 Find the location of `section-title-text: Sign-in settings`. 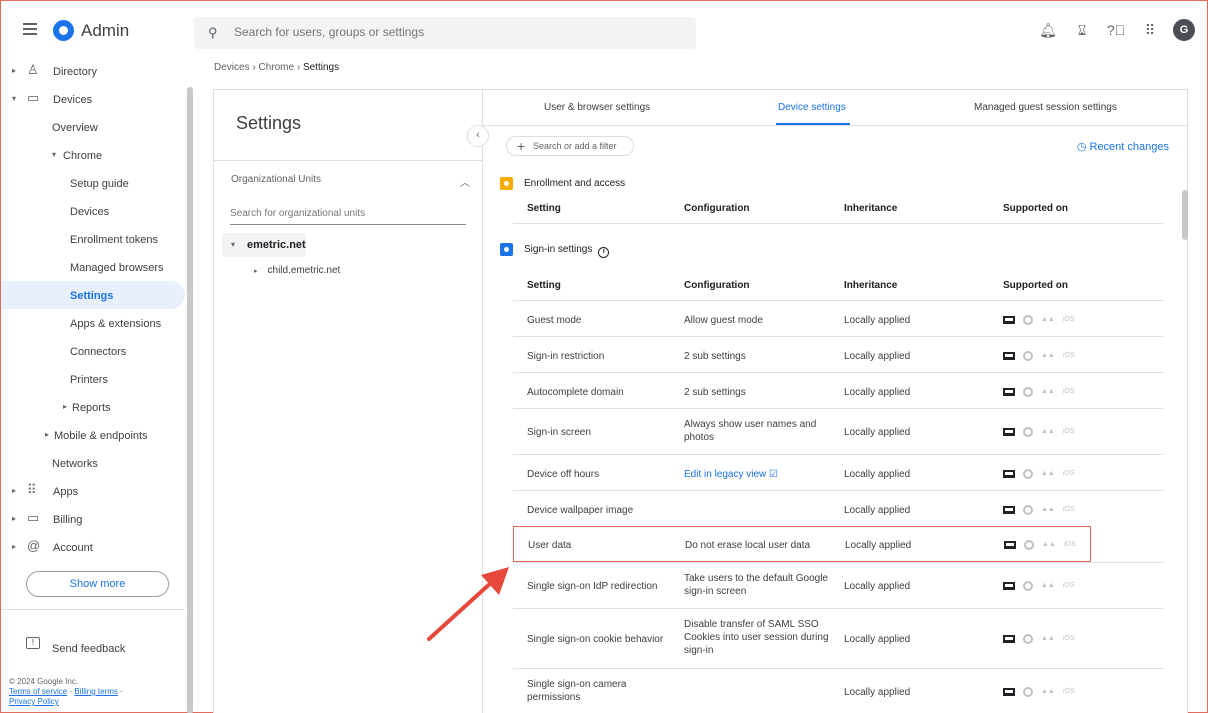

section-title-text: Sign-in settings is located at coordinates (558, 249).